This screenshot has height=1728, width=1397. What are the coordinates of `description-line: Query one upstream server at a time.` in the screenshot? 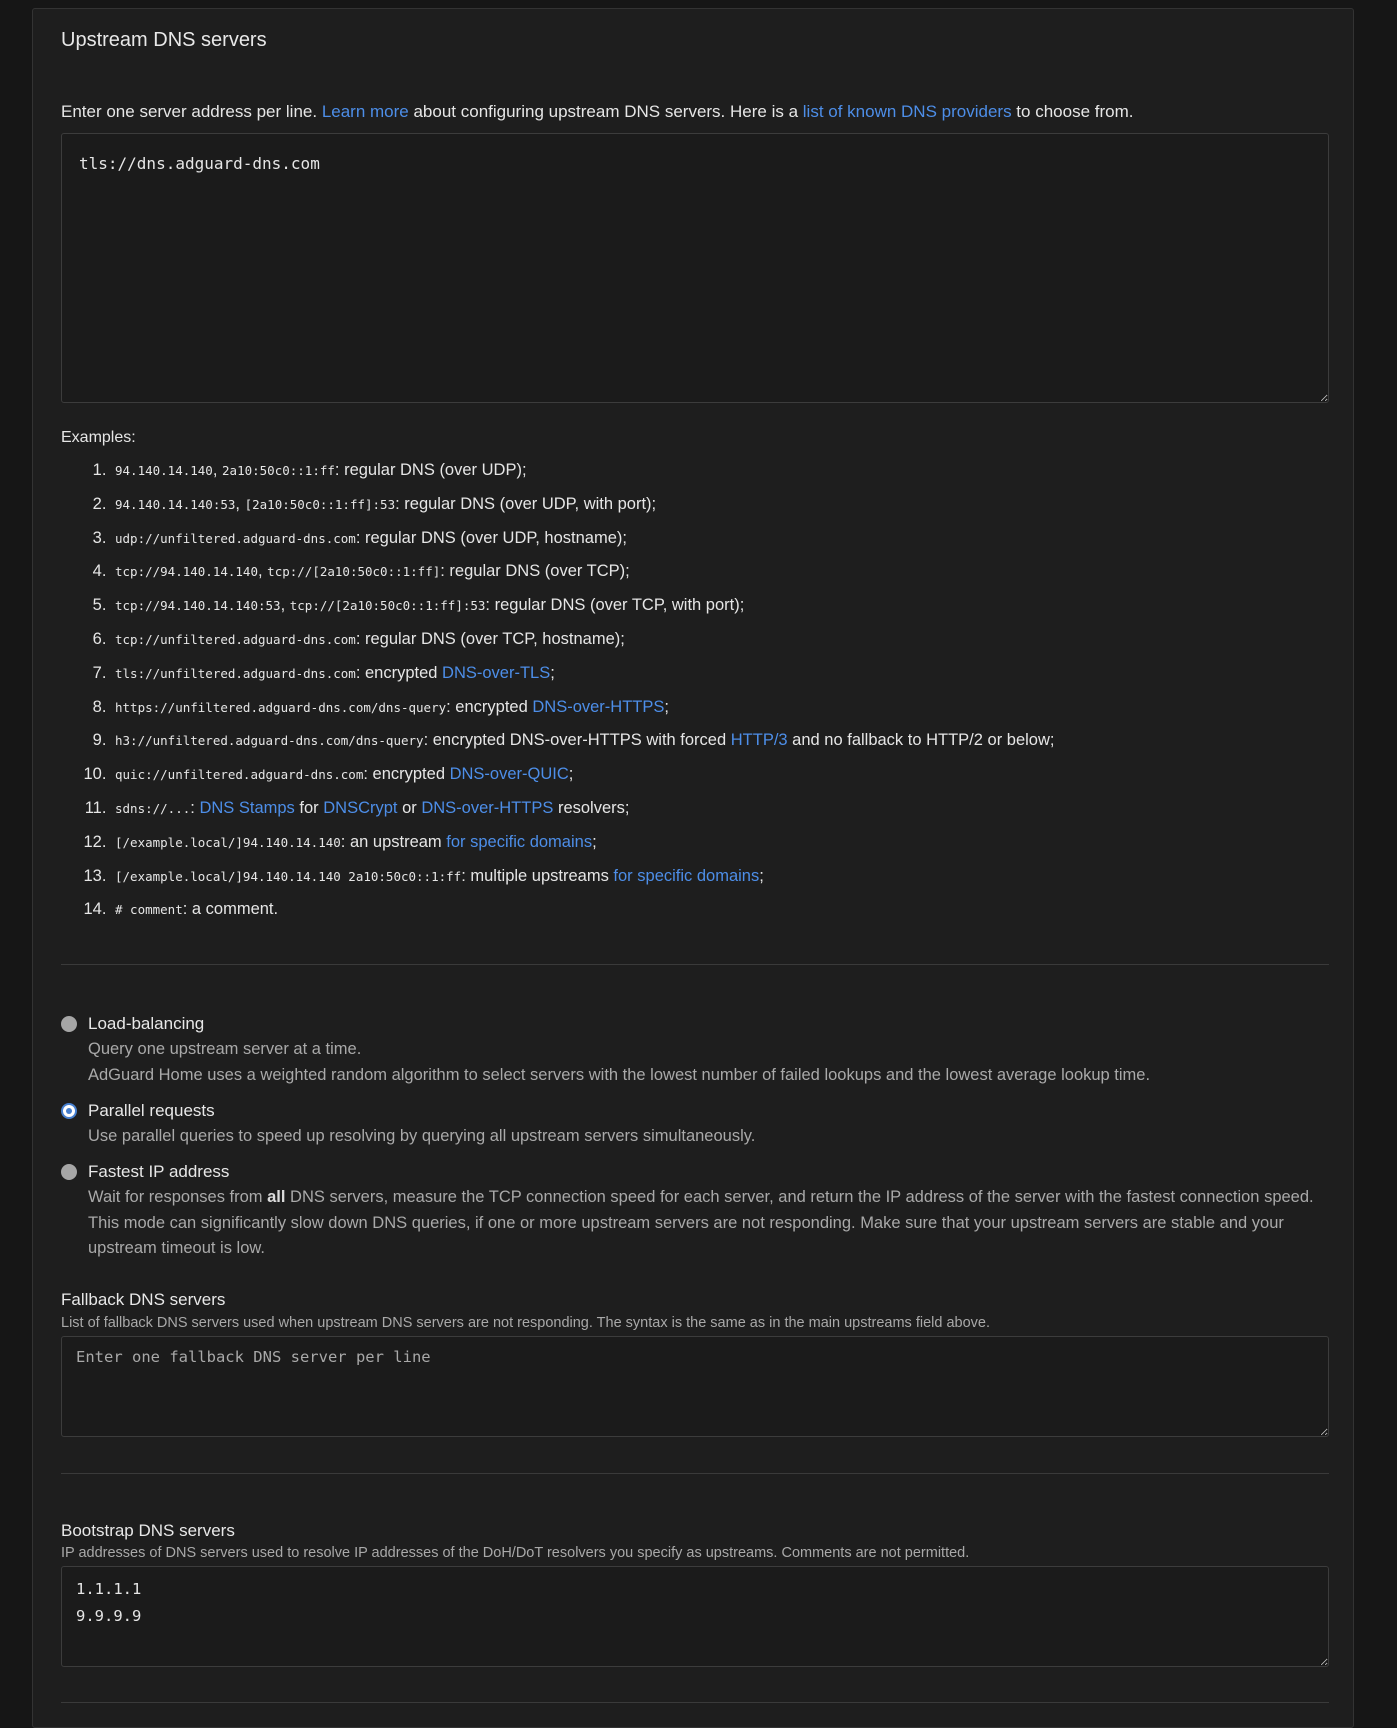 It's located at (225, 1049).